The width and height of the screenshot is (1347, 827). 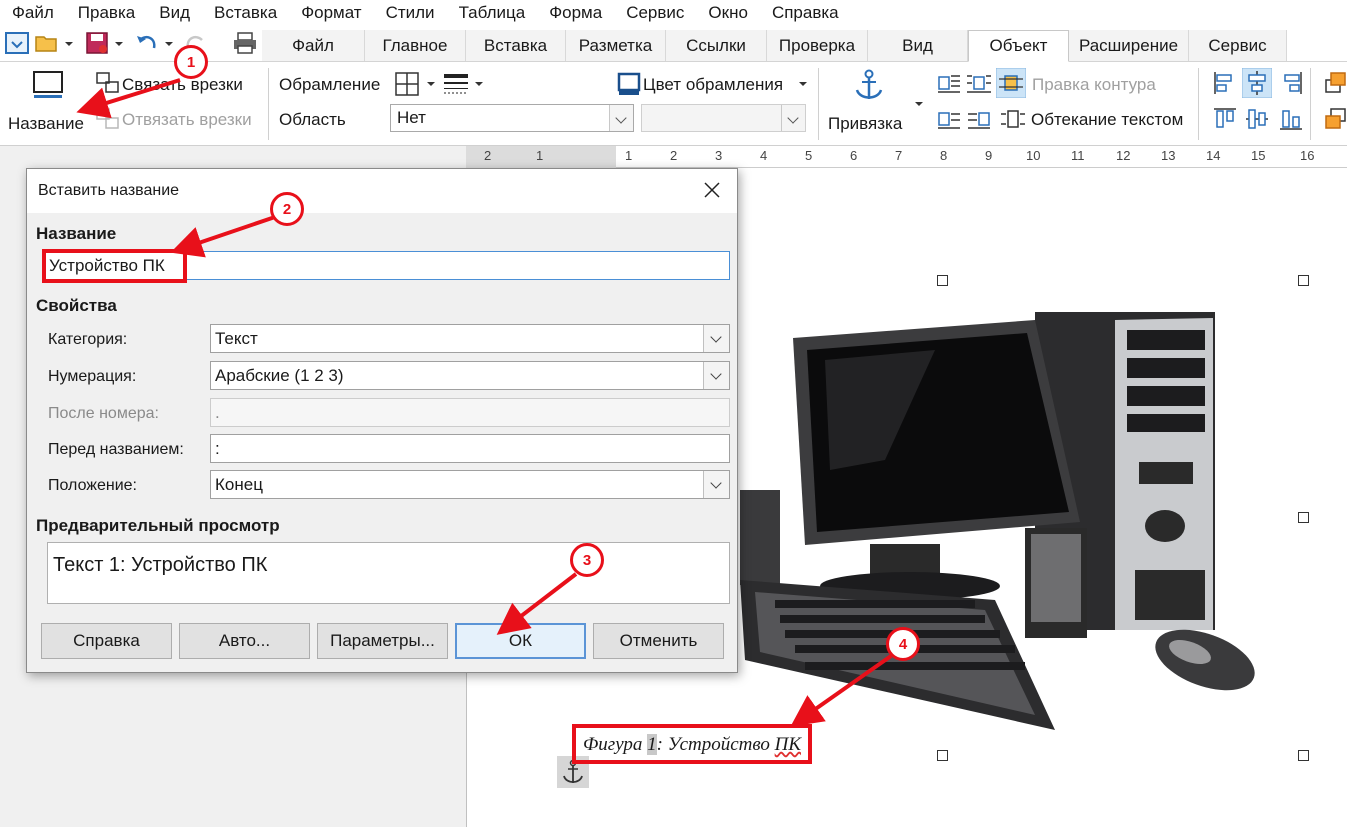 I want to click on annotation-step-1: 1, so click(x=191, y=62).